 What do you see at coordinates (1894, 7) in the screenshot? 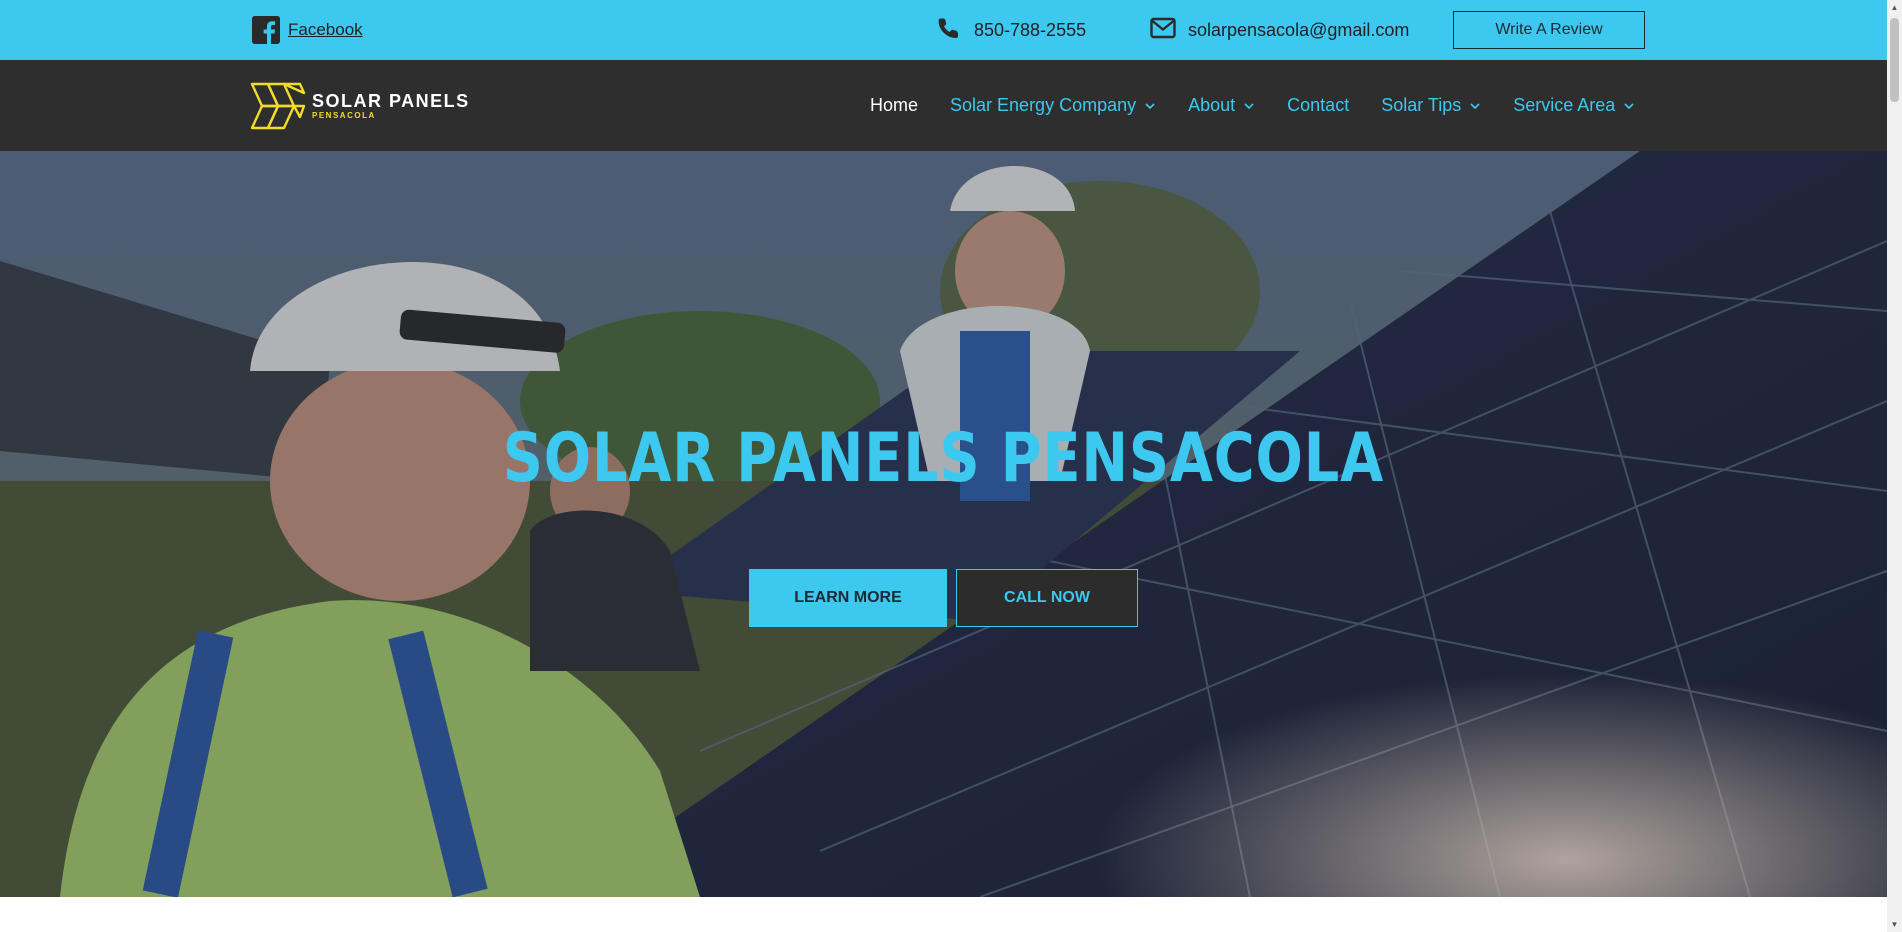
I see `scroll-up-arrow-icon: ▲` at bounding box center [1894, 7].